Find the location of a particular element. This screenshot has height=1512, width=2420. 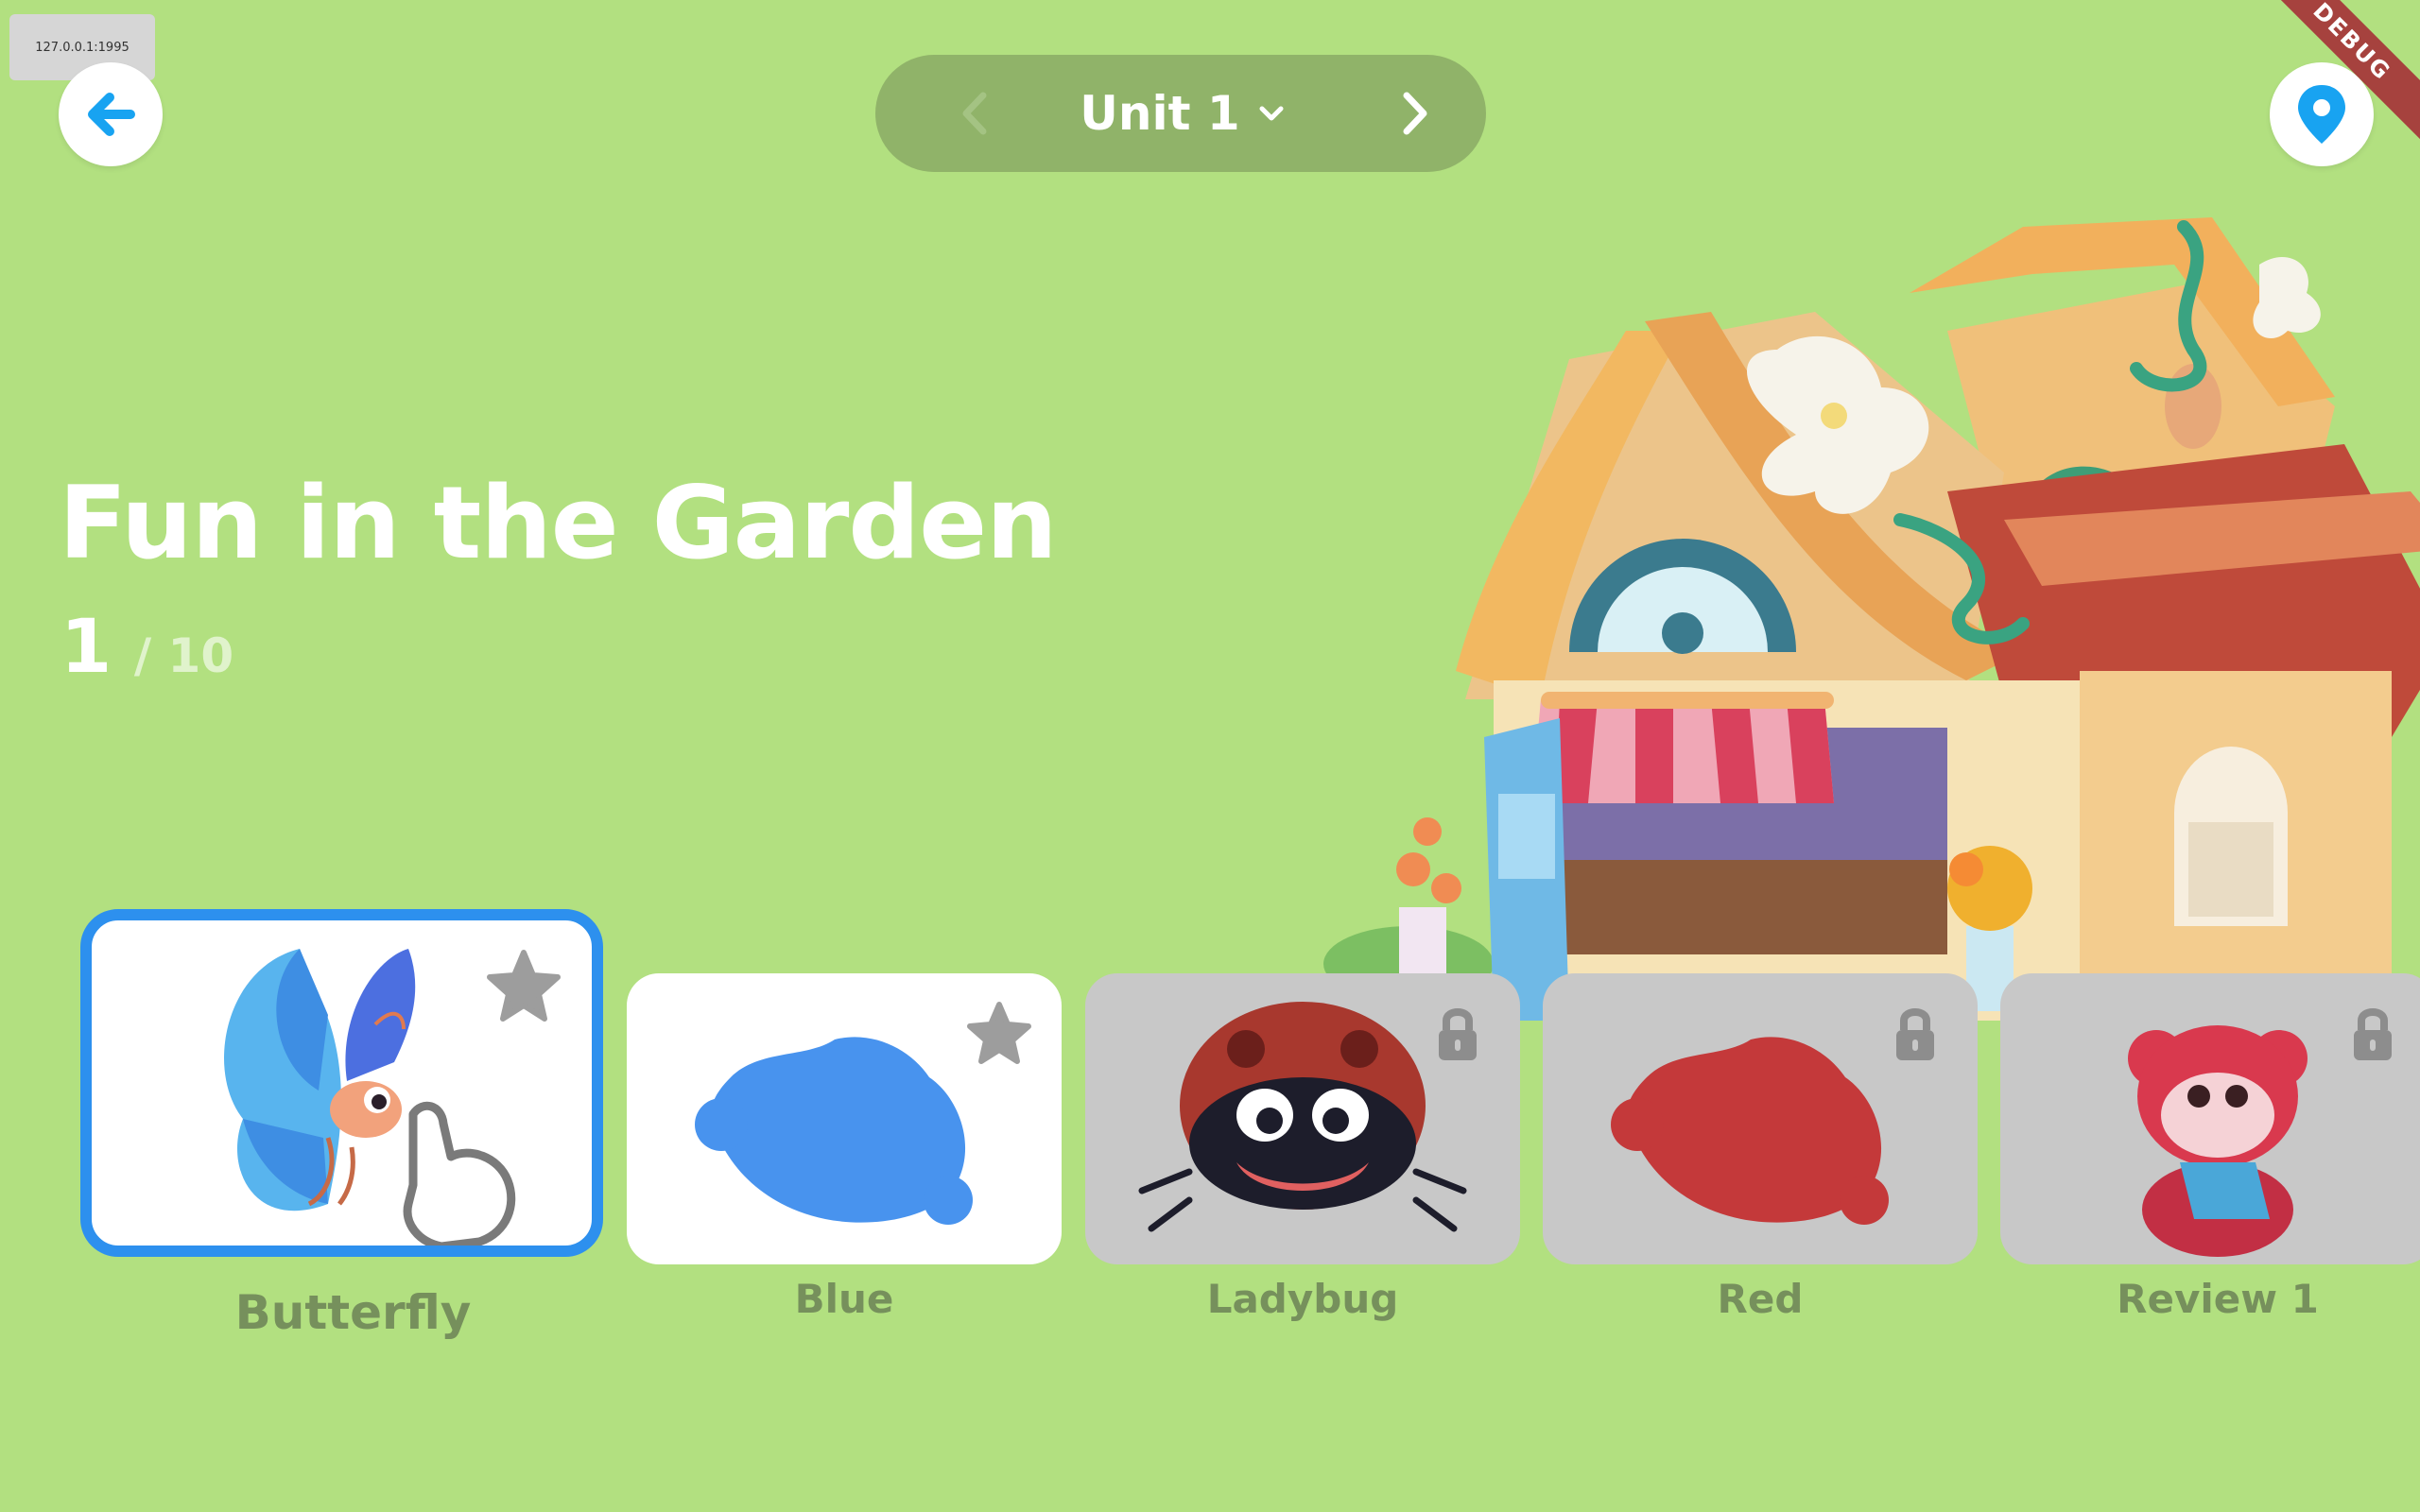

progress-current: 1 is located at coordinates (86, 647).